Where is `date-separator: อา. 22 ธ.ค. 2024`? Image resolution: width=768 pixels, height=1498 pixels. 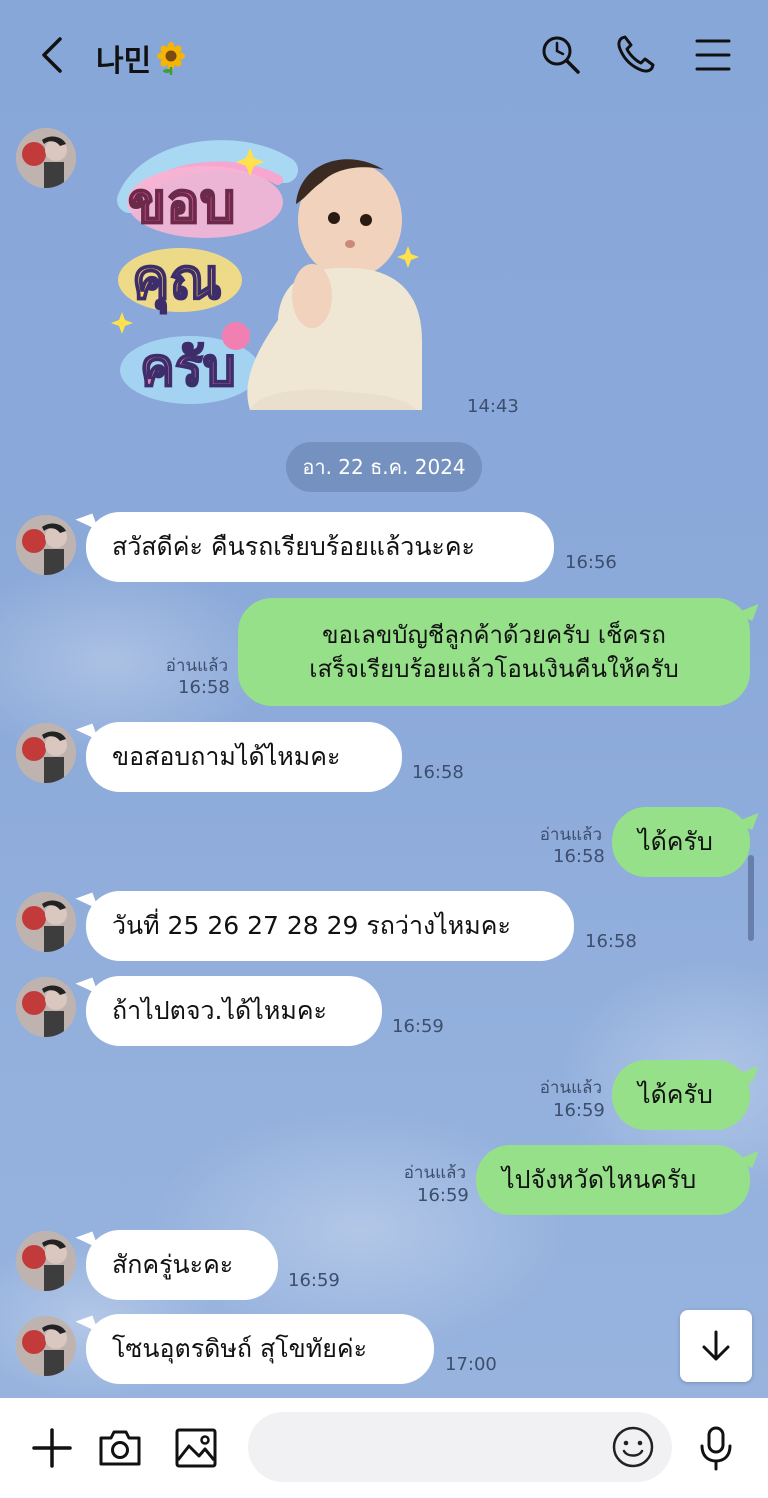 date-separator: อา. 22 ธ.ค. 2024 is located at coordinates (384, 467).